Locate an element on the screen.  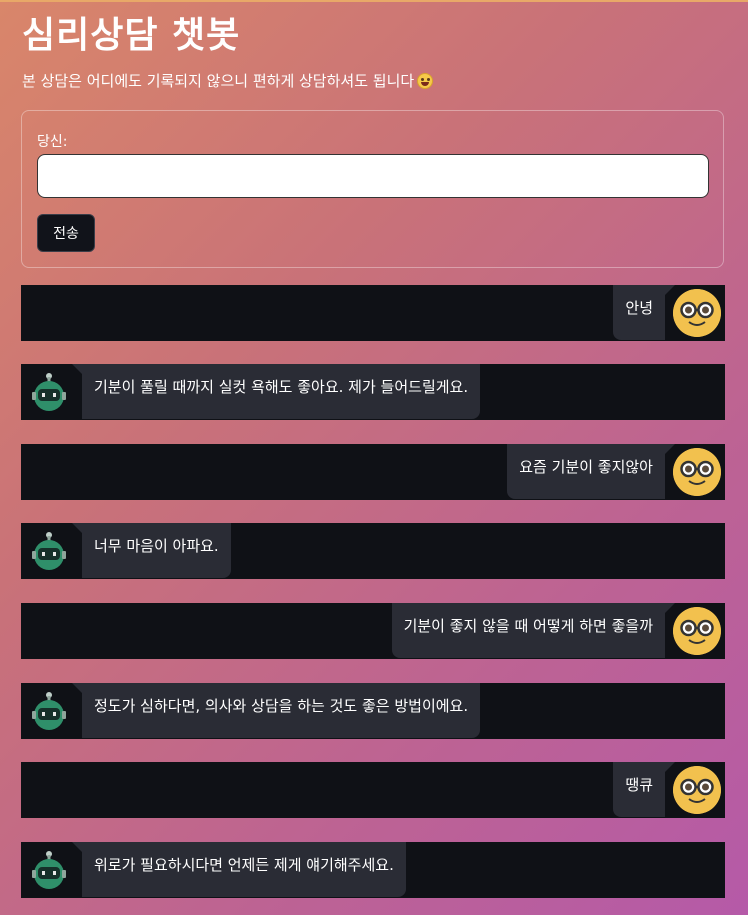
subtitle-text: 본 상담은 어디에도 기록되지 않으니 편하게 상담하셔도 됩니다 is located at coordinates (218, 81).